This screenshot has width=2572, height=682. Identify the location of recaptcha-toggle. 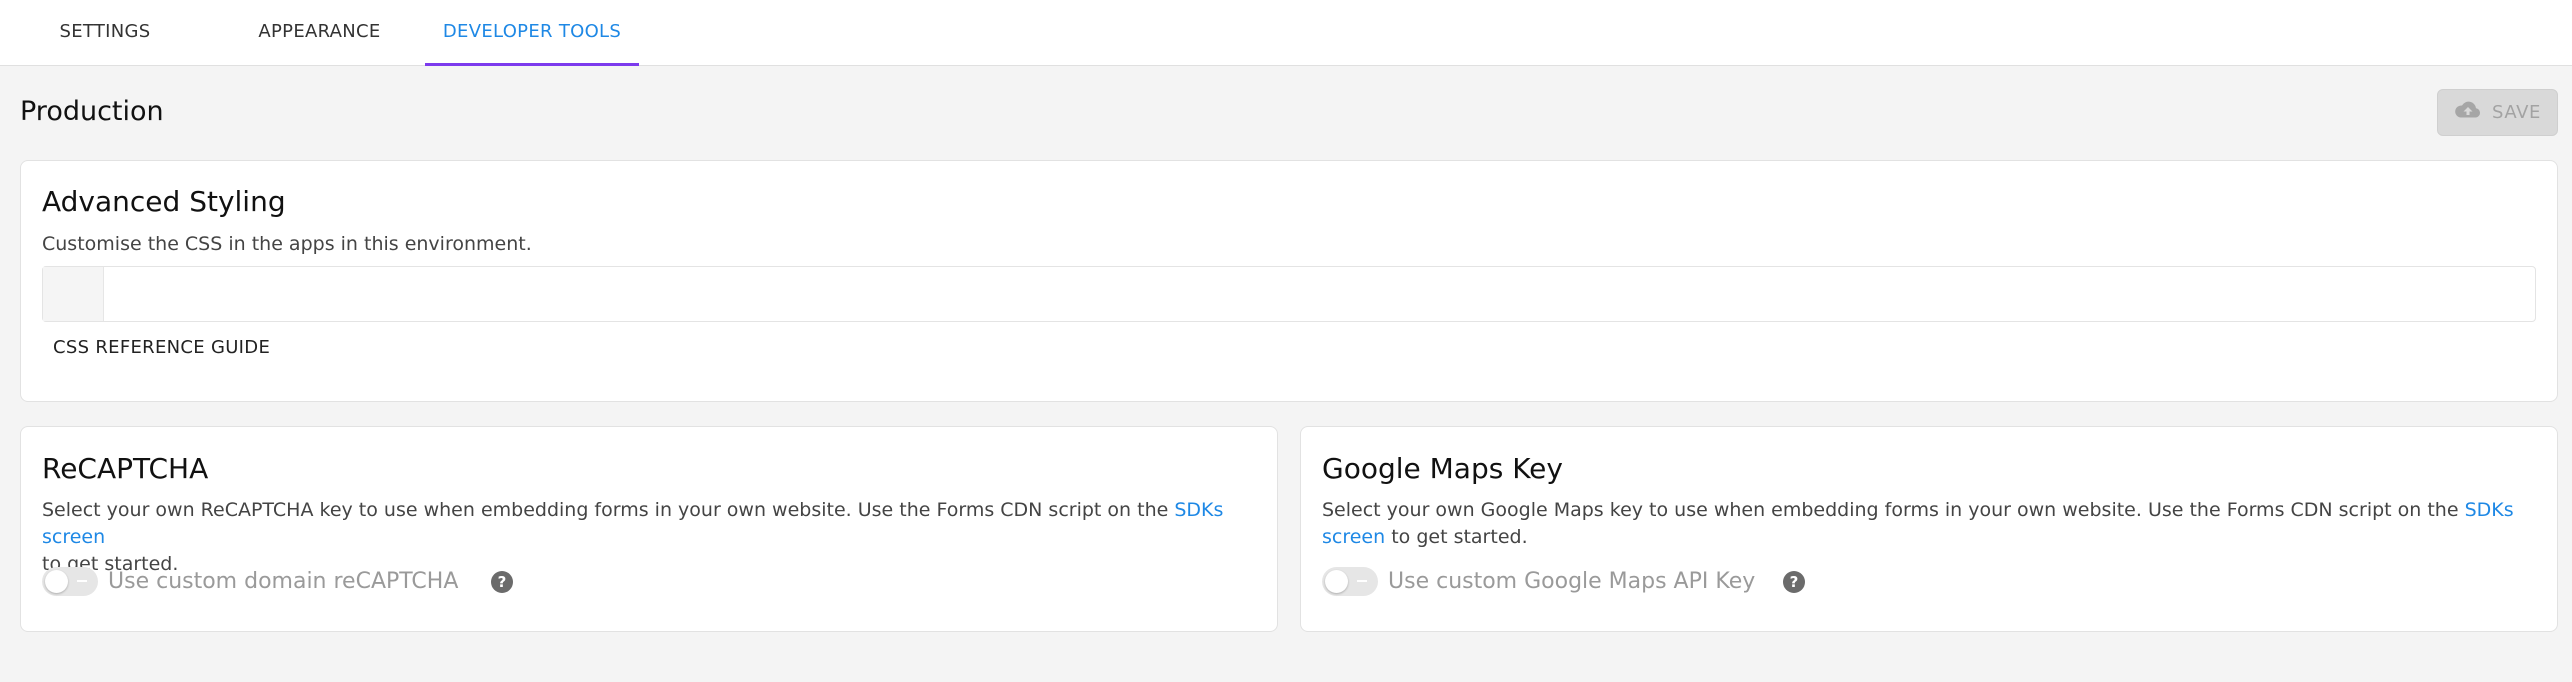
(70, 581).